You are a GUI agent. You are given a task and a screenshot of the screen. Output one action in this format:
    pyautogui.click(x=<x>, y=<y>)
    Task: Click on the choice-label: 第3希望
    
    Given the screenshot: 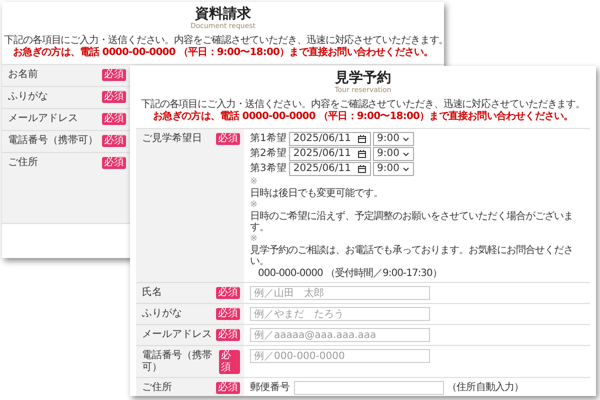 What is the action you would take?
    pyautogui.click(x=268, y=169)
    